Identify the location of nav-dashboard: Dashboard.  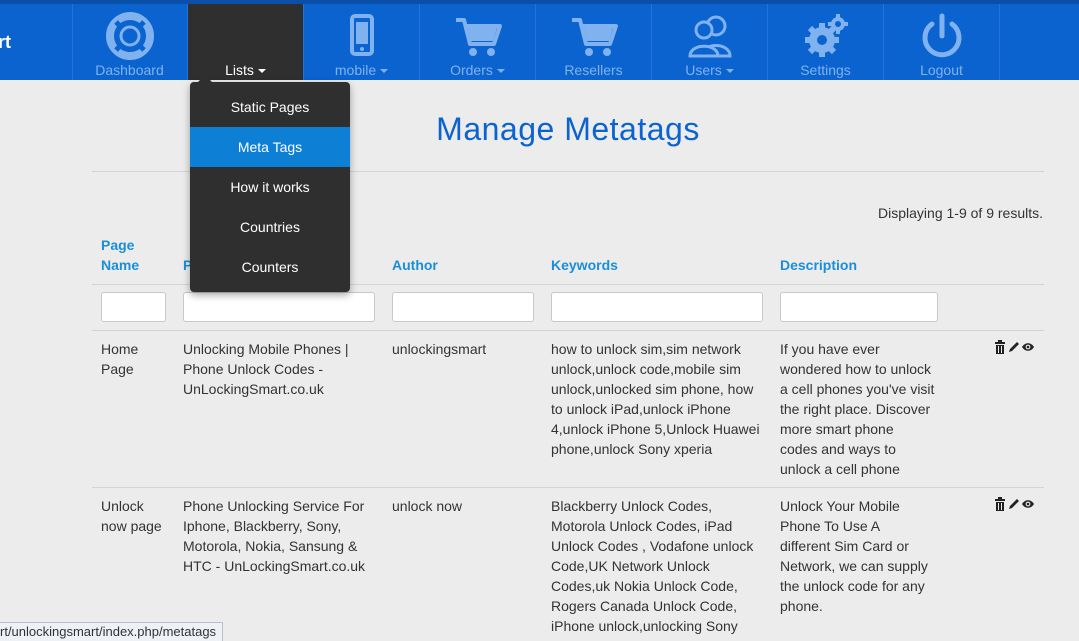
(130, 42).